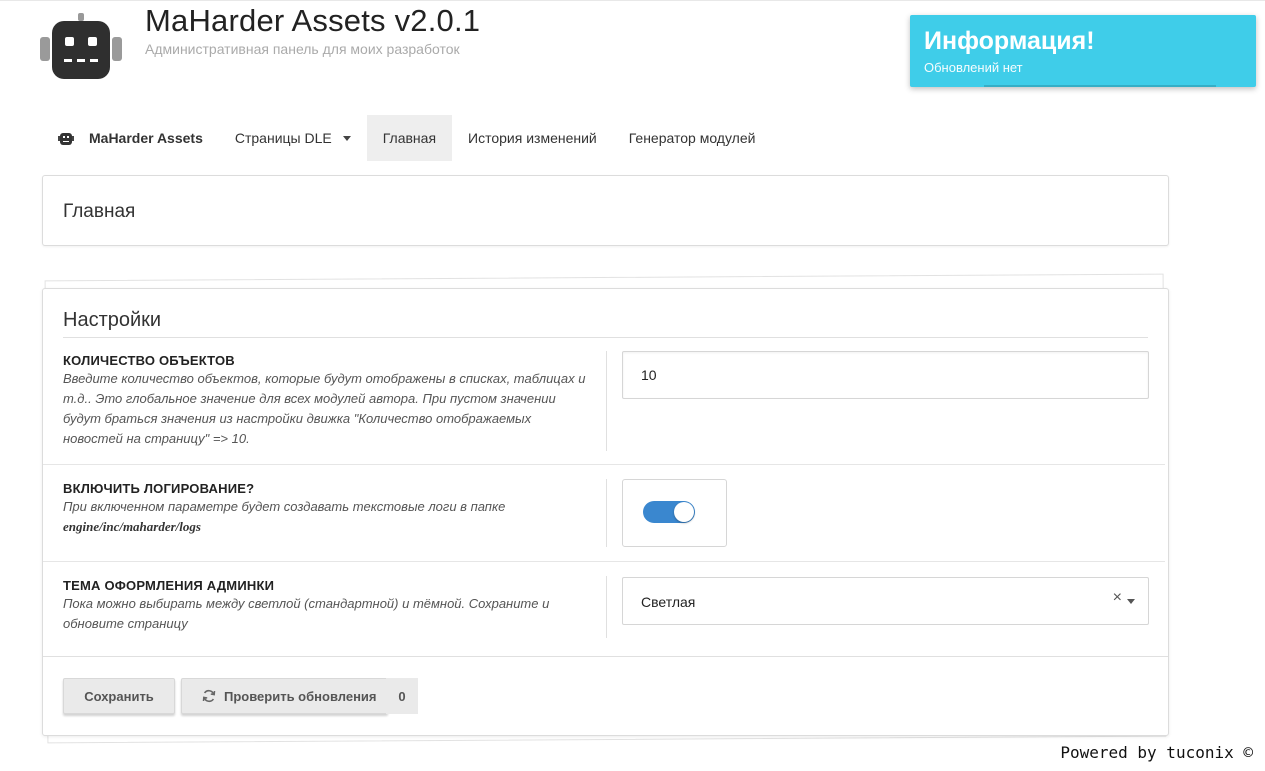 The height and width of the screenshot is (771, 1265). What do you see at coordinates (159, 488) in the screenshot?
I see `setting-label: ВКЛЮЧИТЬ ЛОГИРОВАНИЕ?` at bounding box center [159, 488].